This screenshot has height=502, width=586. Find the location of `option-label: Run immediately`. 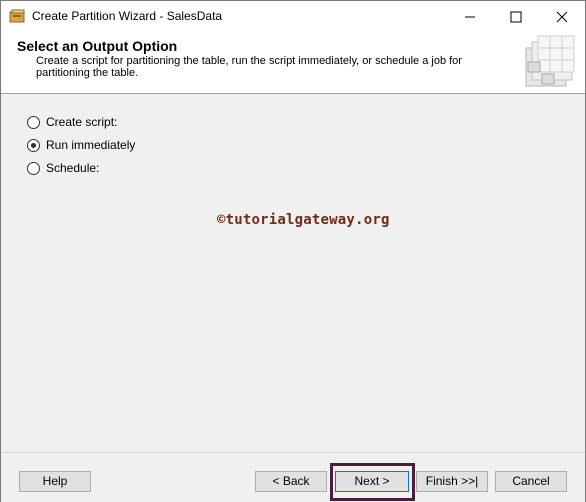

option-label: Run immediately is located at coordinates (91, 145).